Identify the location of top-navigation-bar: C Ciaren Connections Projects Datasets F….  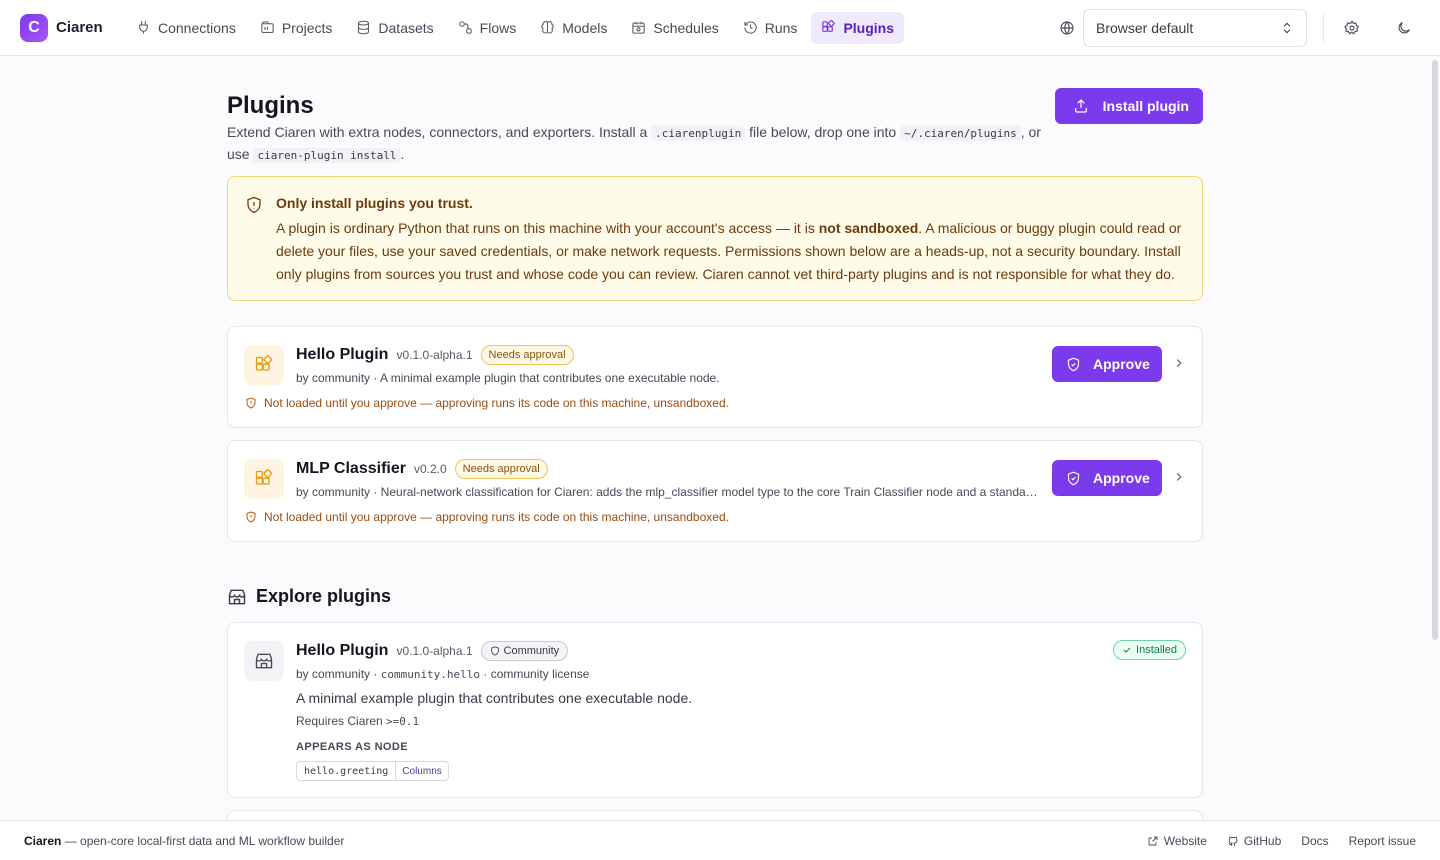
(720, 28).